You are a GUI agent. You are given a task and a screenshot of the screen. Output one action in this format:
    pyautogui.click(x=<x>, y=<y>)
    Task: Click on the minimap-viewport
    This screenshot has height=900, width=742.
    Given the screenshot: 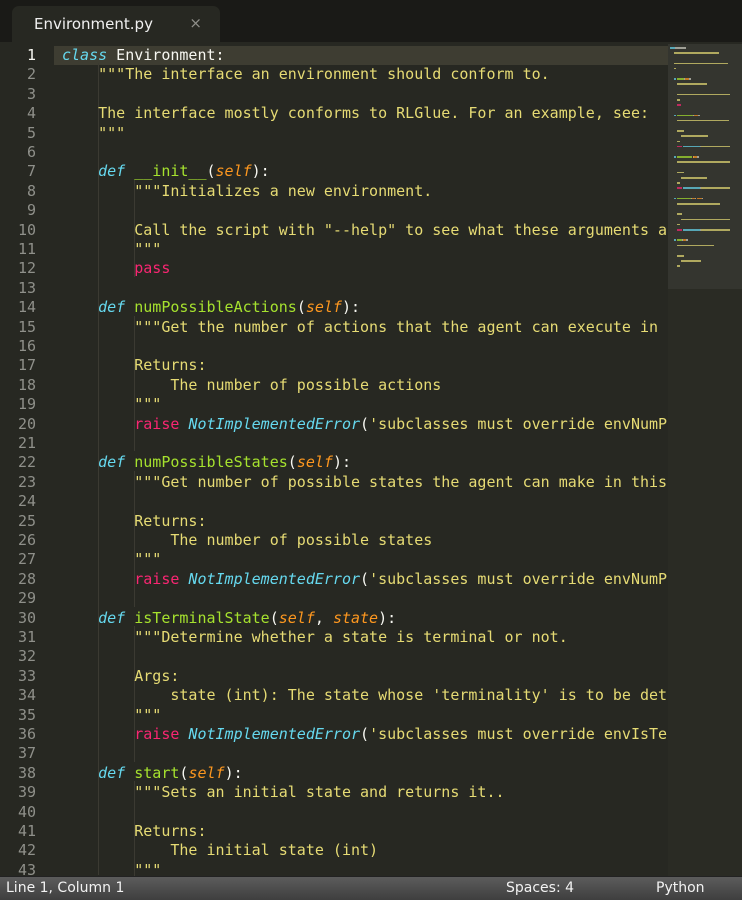 What is the action you would take?
    pyautogui.click(x=705, y=166)
    